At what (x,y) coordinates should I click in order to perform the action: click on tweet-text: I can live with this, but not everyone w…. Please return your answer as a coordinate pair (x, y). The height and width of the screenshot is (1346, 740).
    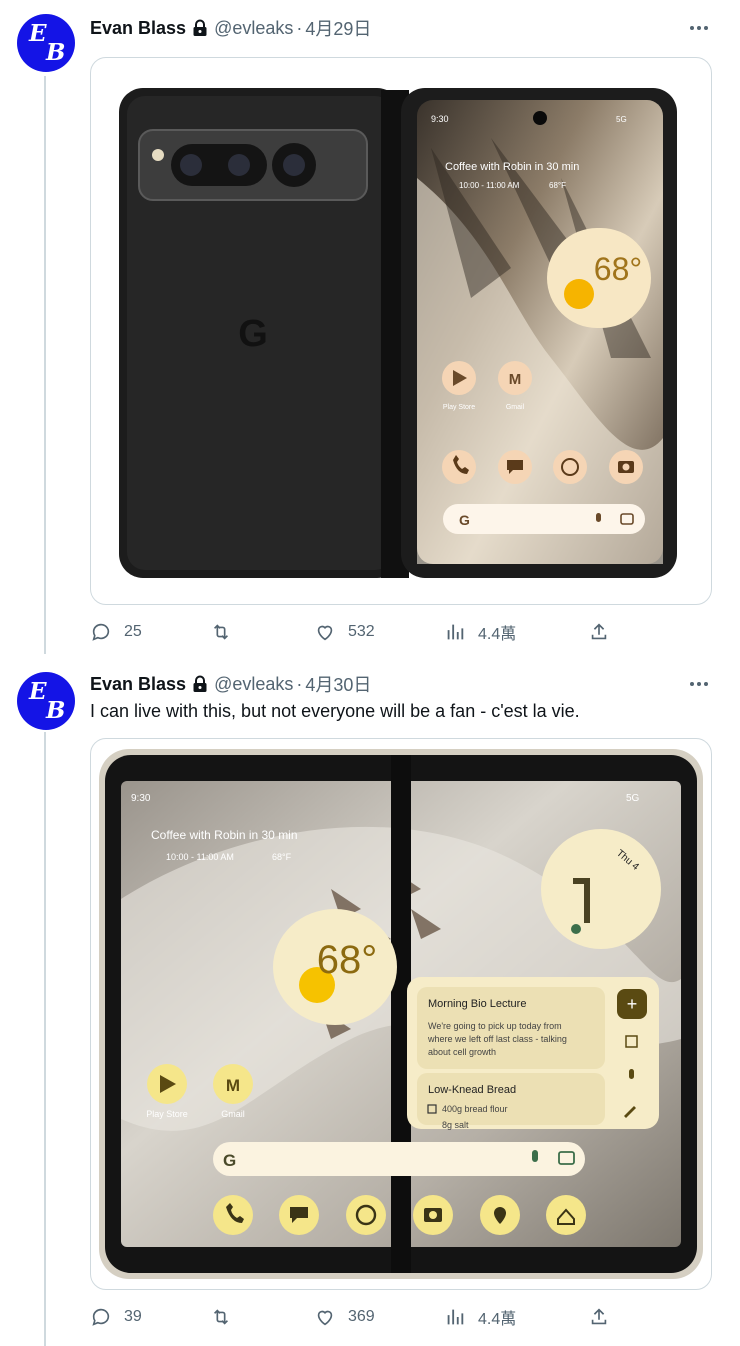
    Looking at the image, I should click on (335, 711).